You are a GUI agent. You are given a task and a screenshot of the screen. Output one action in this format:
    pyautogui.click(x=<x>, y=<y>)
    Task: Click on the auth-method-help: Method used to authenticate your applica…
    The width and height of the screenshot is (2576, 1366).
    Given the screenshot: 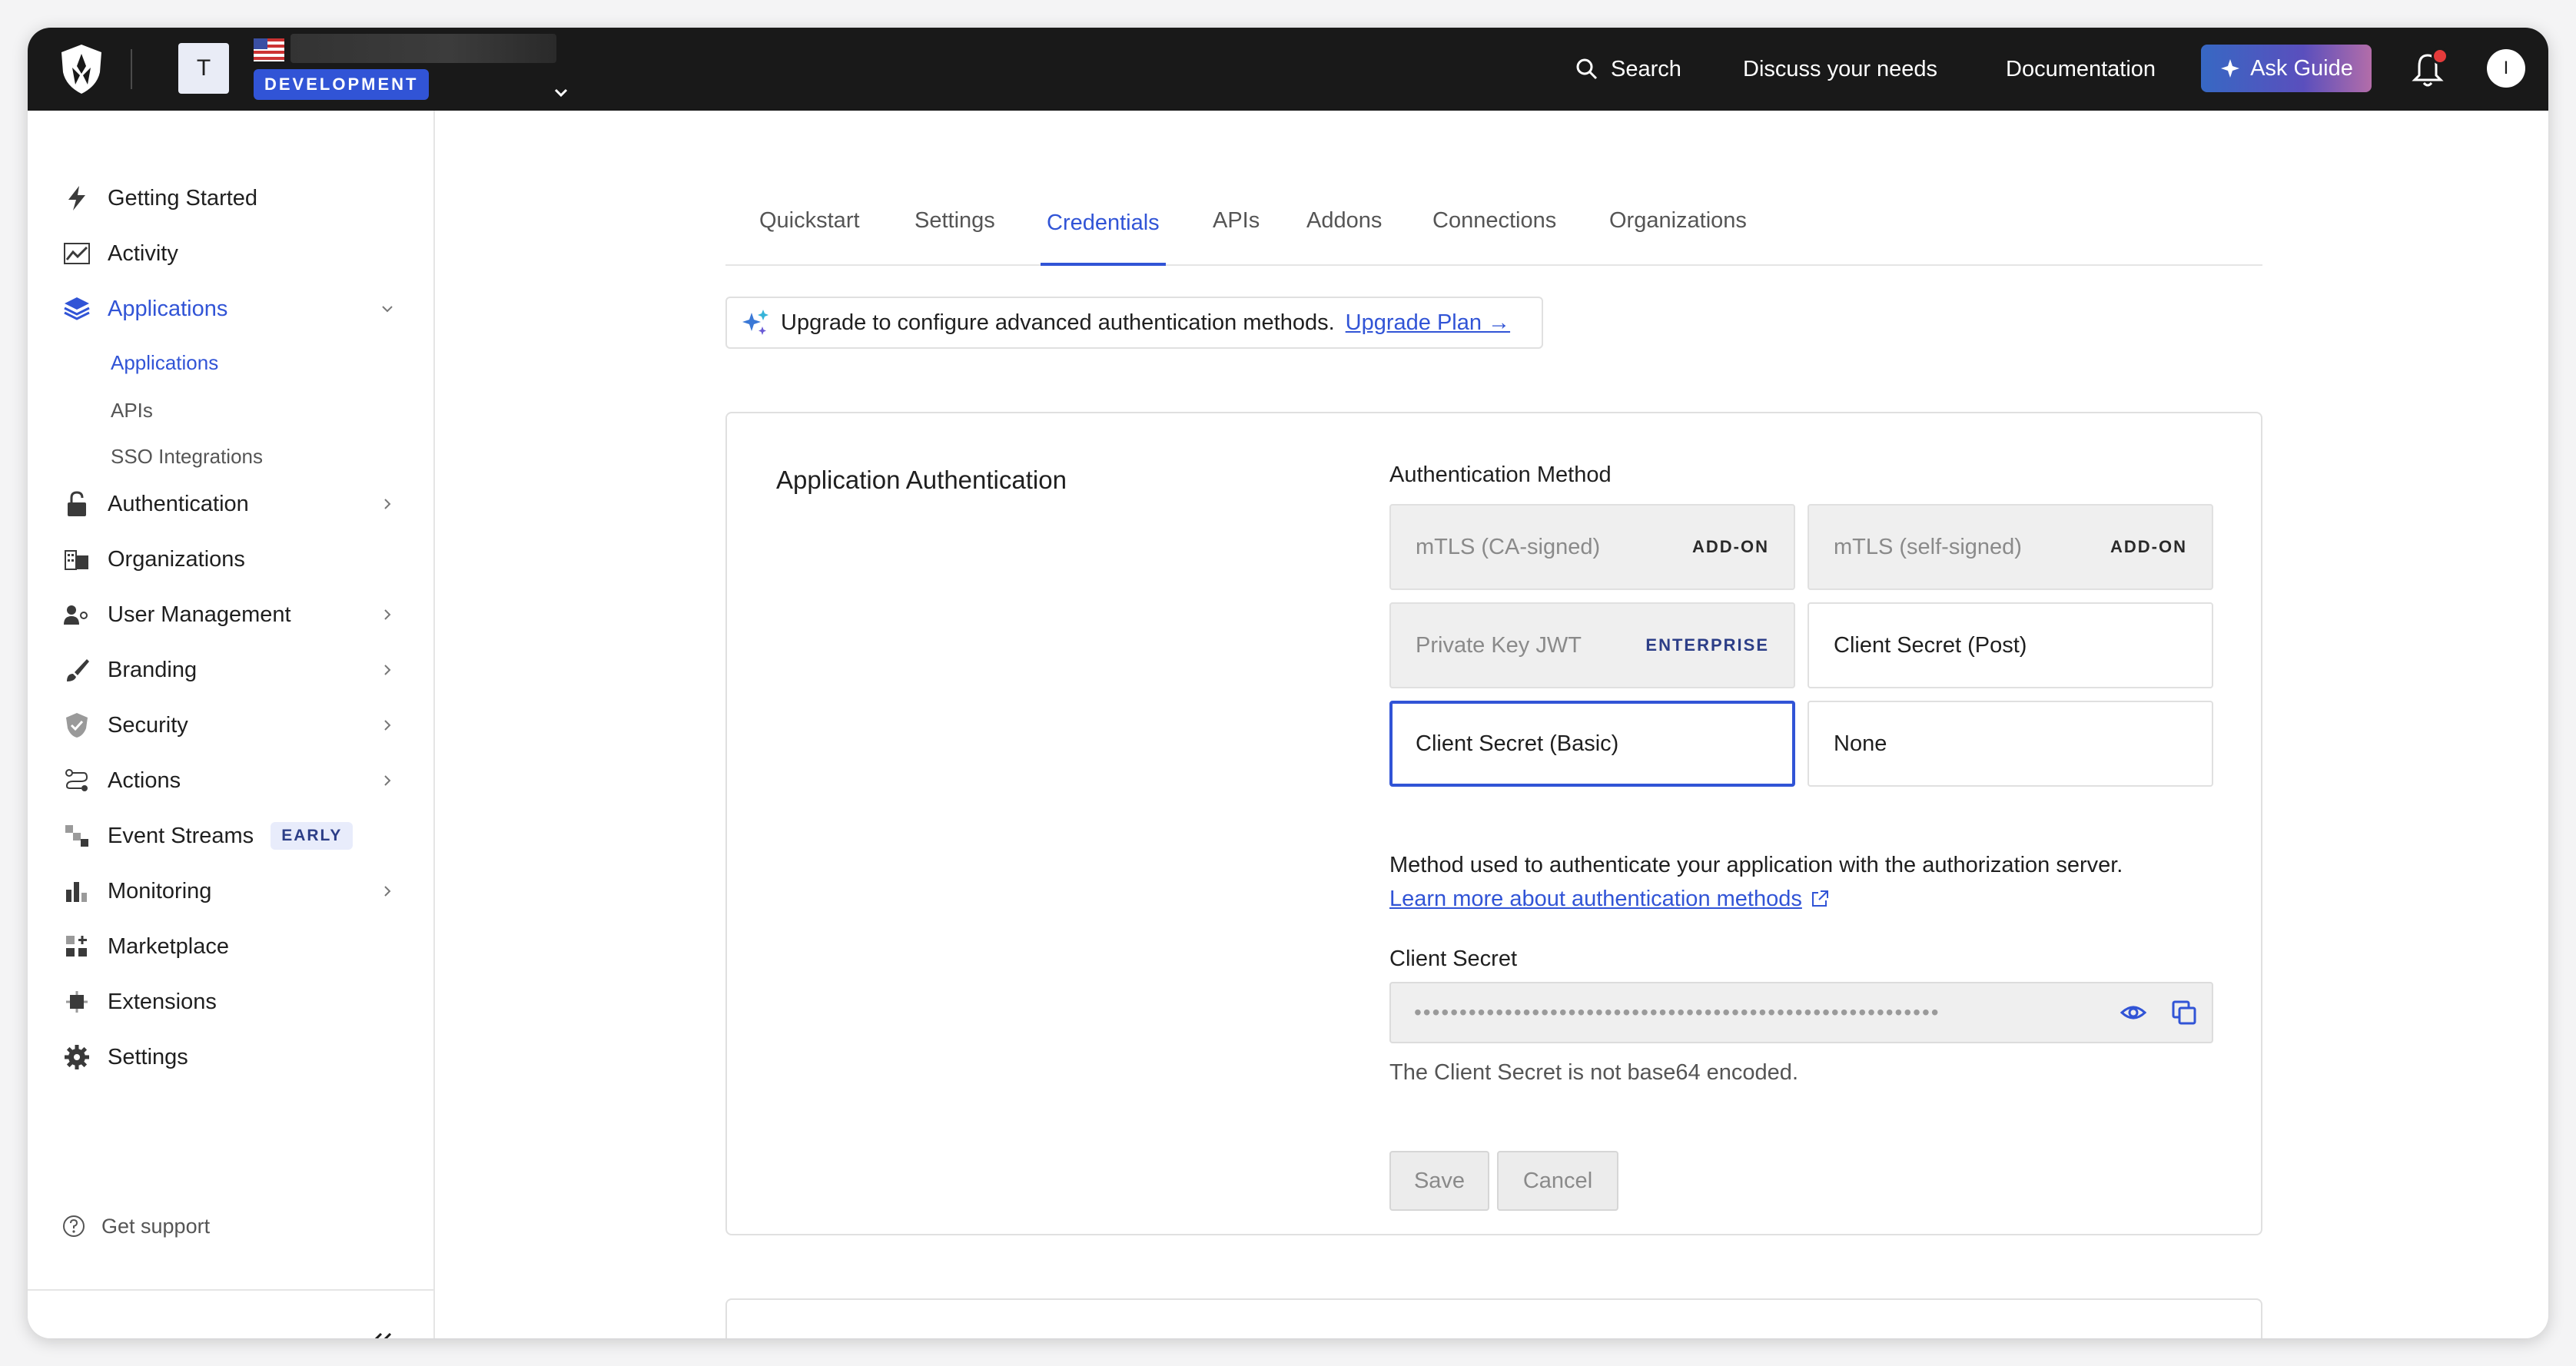 What is the action you would take?
    pyautogui.click(x=1756, y=882)
    